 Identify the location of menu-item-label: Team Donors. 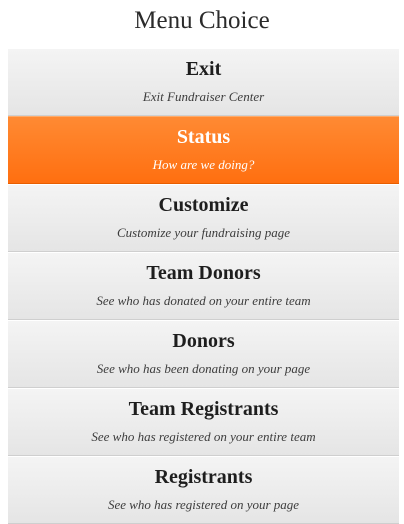
(203, 273).